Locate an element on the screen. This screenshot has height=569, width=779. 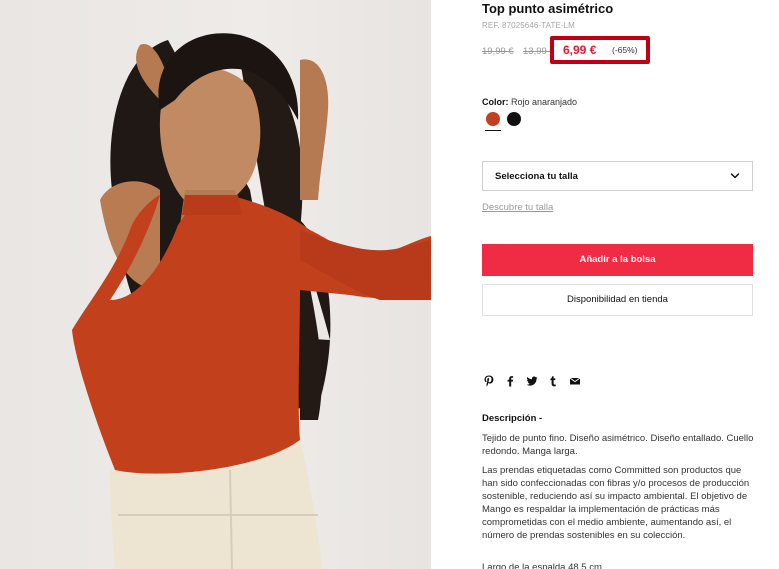
description-toggle: Descripción - is located at coordinates (512, 418).